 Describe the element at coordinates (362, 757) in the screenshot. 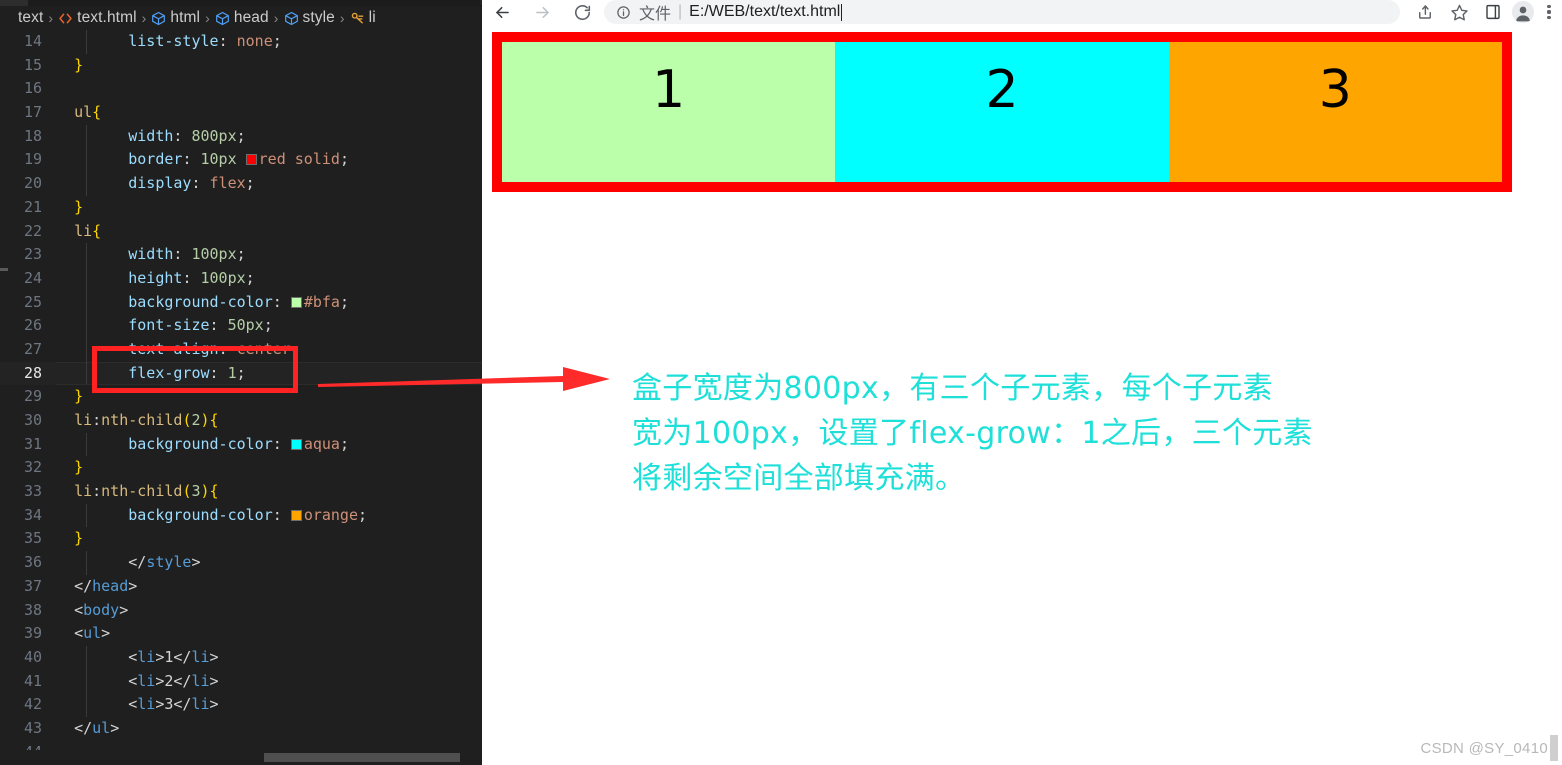

I see `horizontal-scrollbar` at that location.